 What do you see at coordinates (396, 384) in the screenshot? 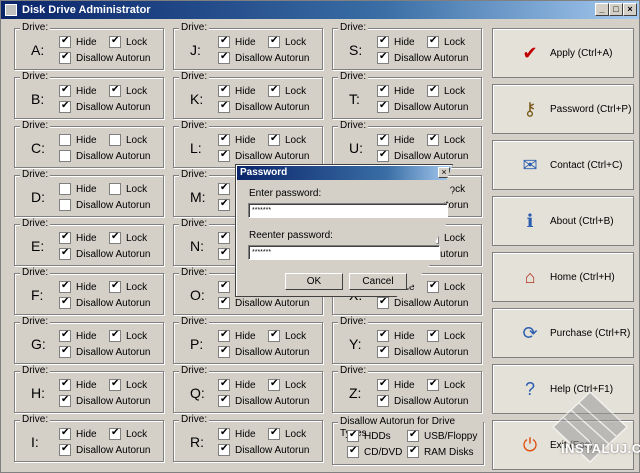
I see `hide-checkbox-z: Hide` at bounding box center [396, 384].